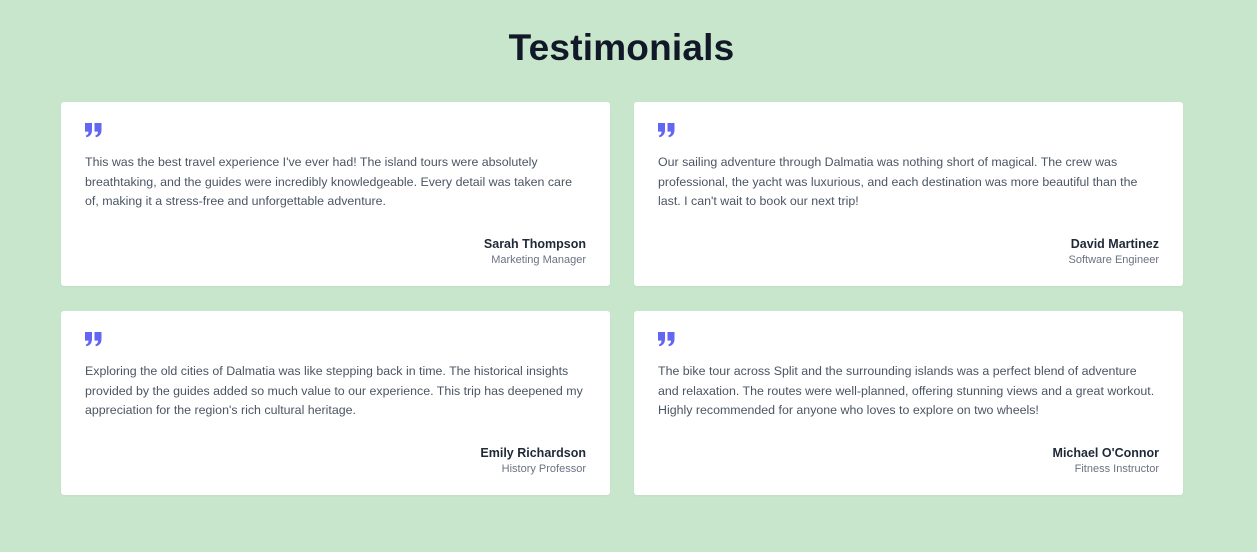  I want to click on testimonial-author: Michael O'Connor Fitness Instructor, so click(908, 461).